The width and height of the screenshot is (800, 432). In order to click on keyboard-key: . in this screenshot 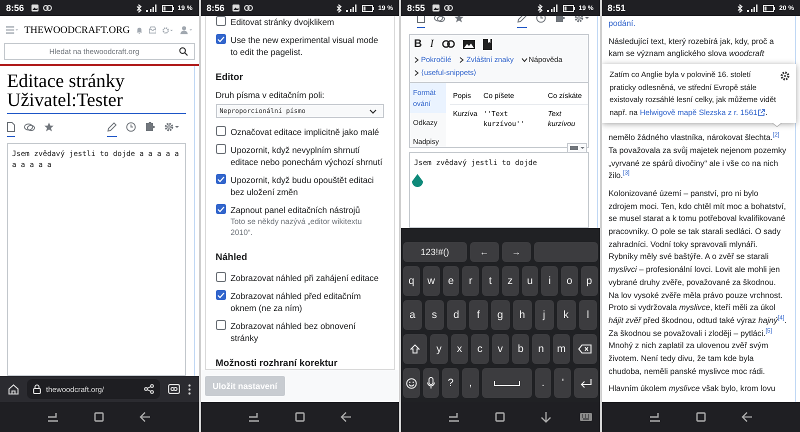, I will do `click(543, 383)`.